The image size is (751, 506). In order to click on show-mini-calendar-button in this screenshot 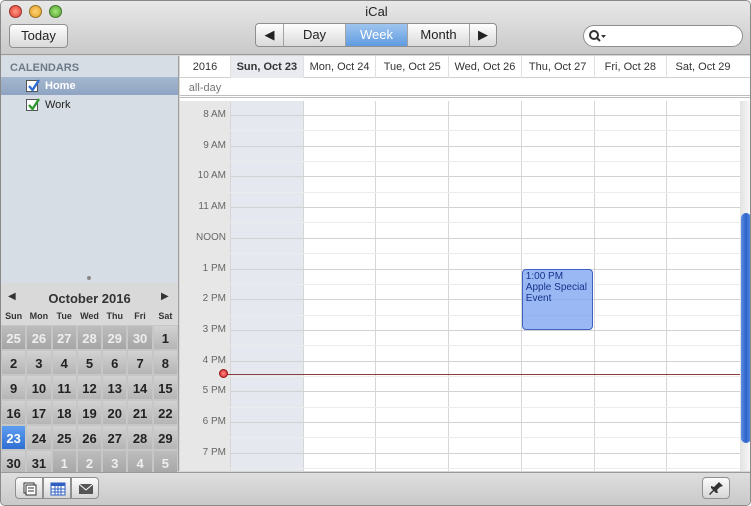, I will do `click(57, 488)`.